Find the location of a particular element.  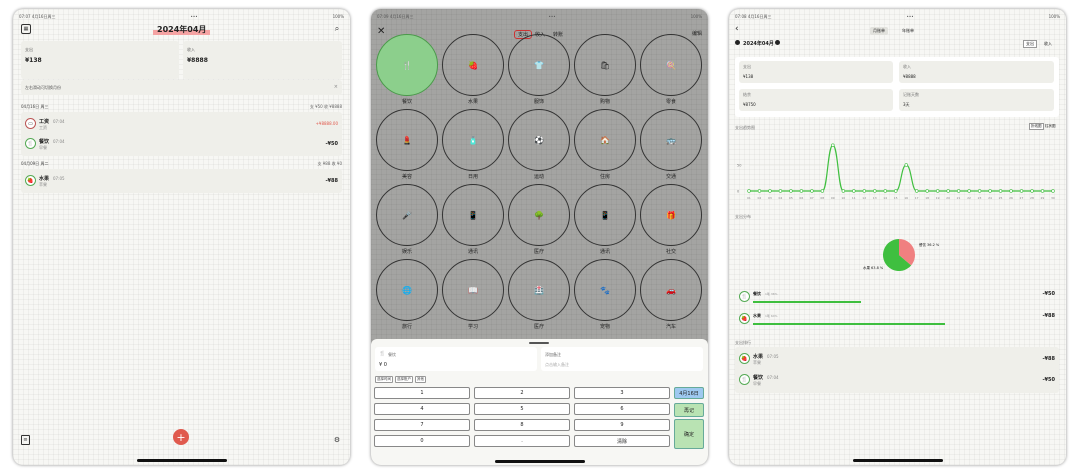

ranking-row: 🍓 水果 1笔 64% -¥88 is located at coordinates (897, 320).